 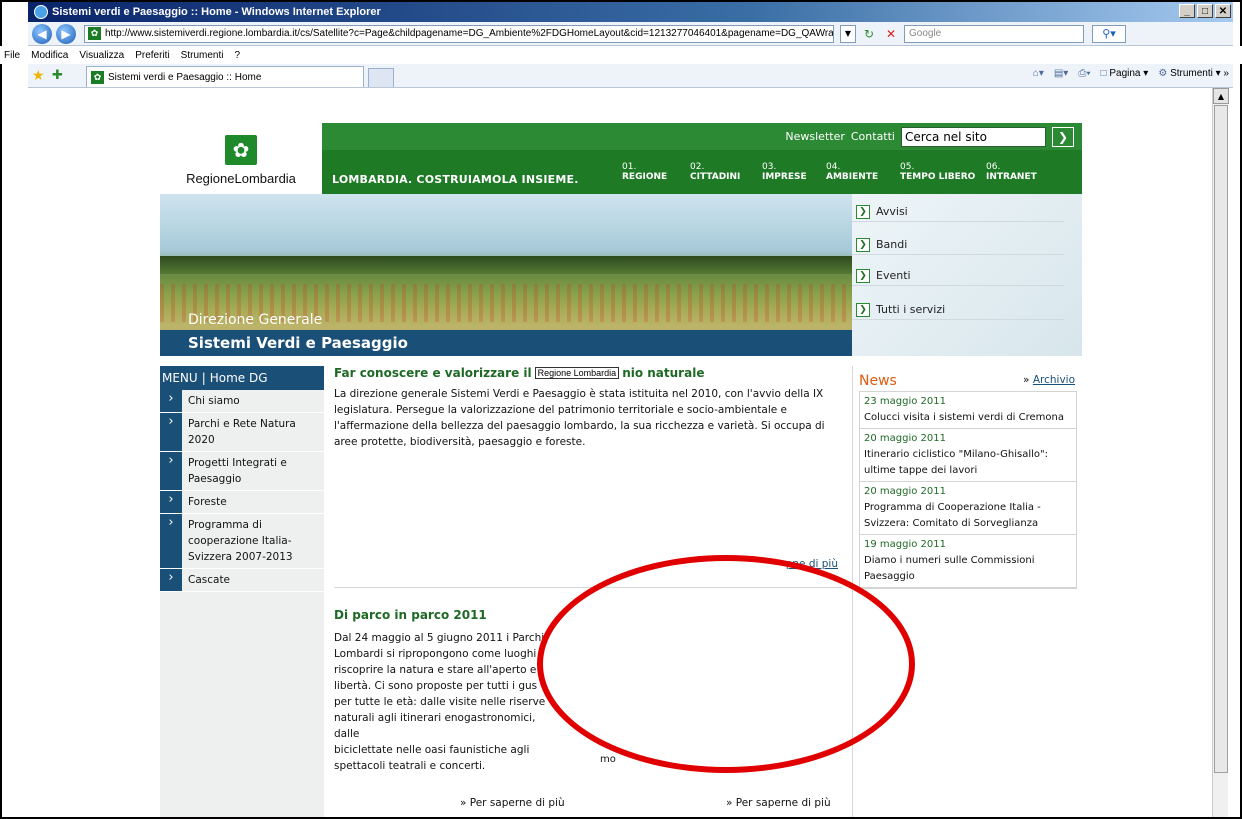 I want to click on nav-label: REGIONE, so click(x=645, y=177).